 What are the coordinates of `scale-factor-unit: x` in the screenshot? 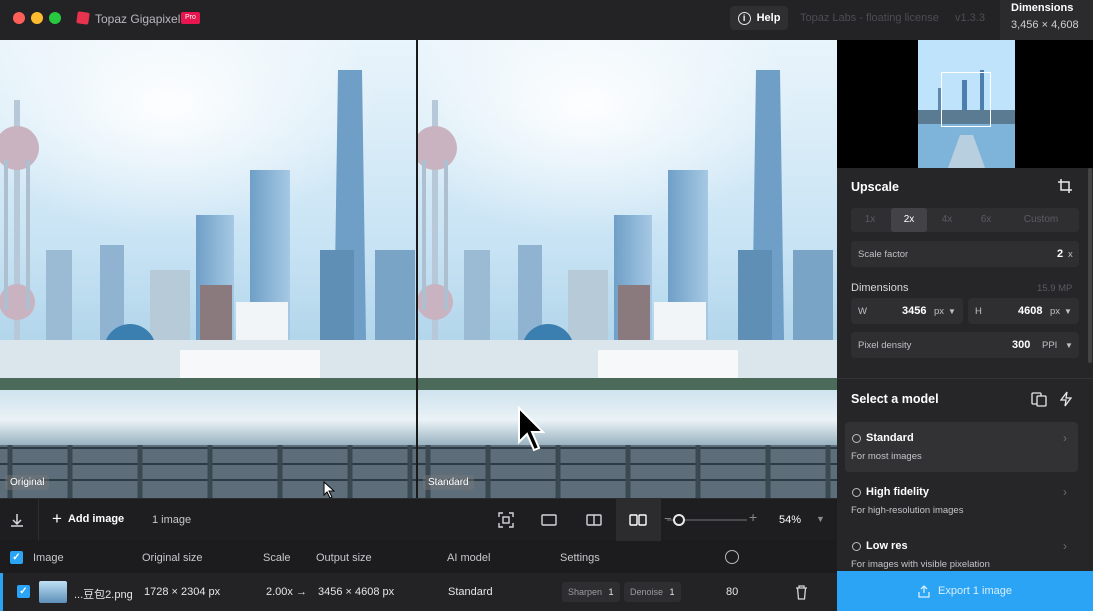 It's located at (1070, 254).